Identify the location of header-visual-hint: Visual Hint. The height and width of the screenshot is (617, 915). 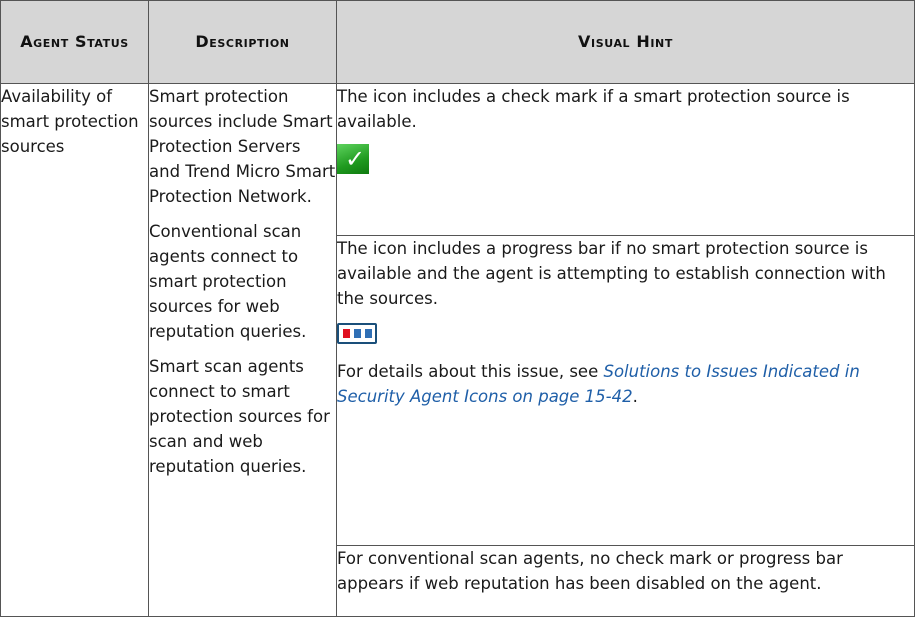
(625, 42).